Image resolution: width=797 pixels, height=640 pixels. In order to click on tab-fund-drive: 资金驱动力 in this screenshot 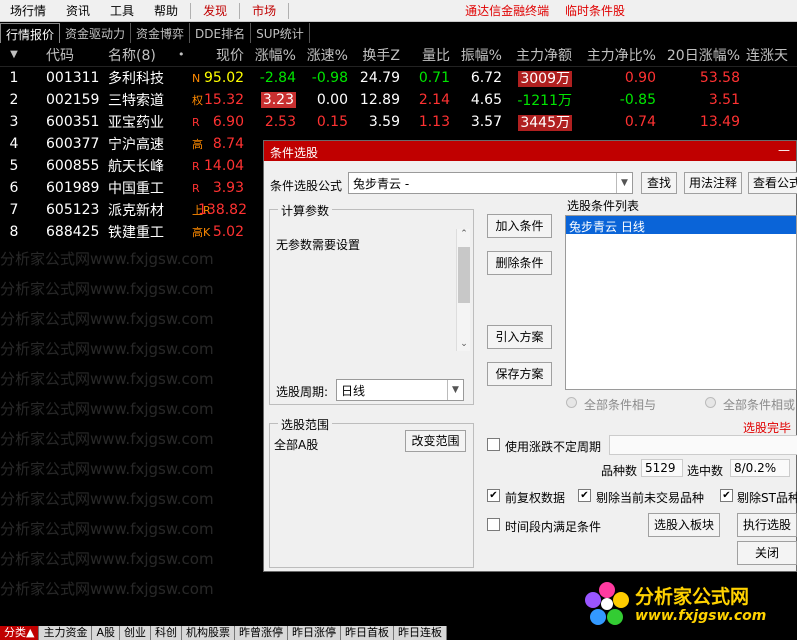, I will do `click(96, 33)`.